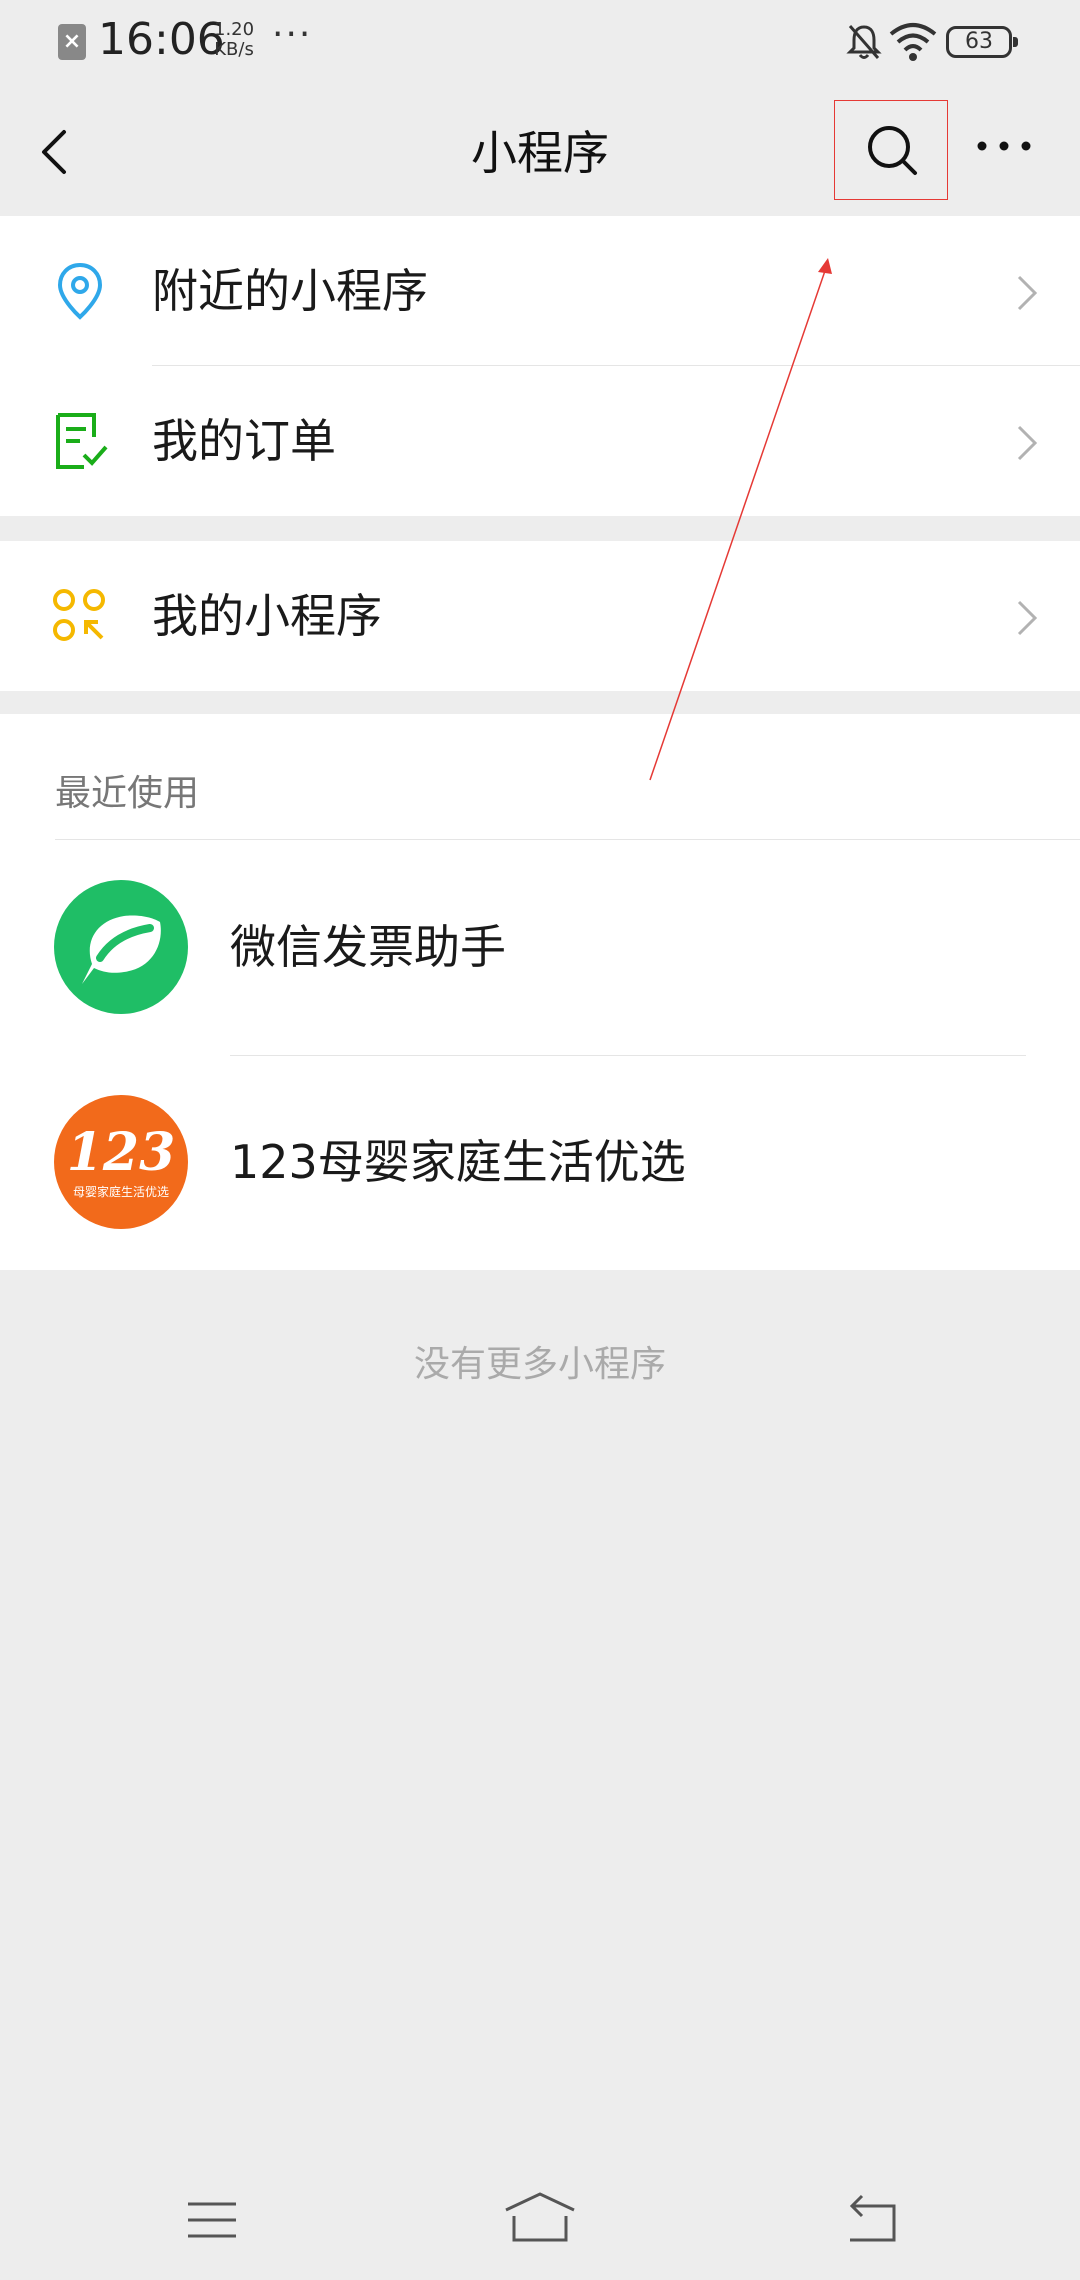  I want to click on location-pin-icon, so click(80, 291).